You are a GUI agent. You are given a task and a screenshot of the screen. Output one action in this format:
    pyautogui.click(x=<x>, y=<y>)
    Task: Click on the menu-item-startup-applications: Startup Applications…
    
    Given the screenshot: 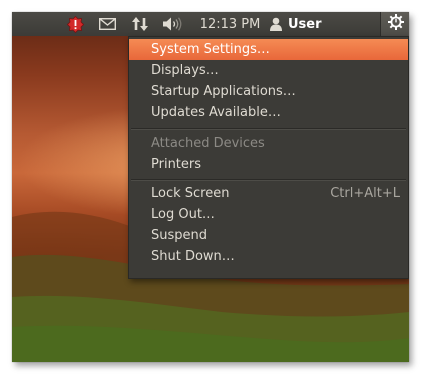 What is the action you would take?
    pyautogui.click(x=268, y=91)
    